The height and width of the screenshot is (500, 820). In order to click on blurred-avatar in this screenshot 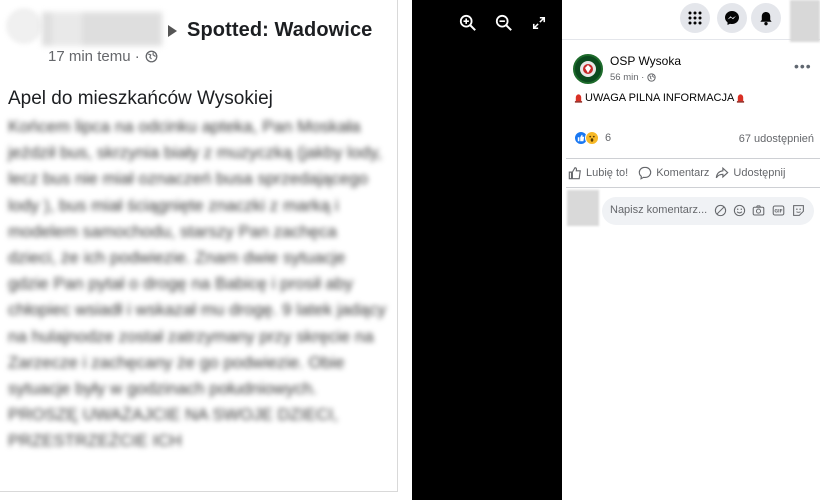, I will do `click(24, 26)`.